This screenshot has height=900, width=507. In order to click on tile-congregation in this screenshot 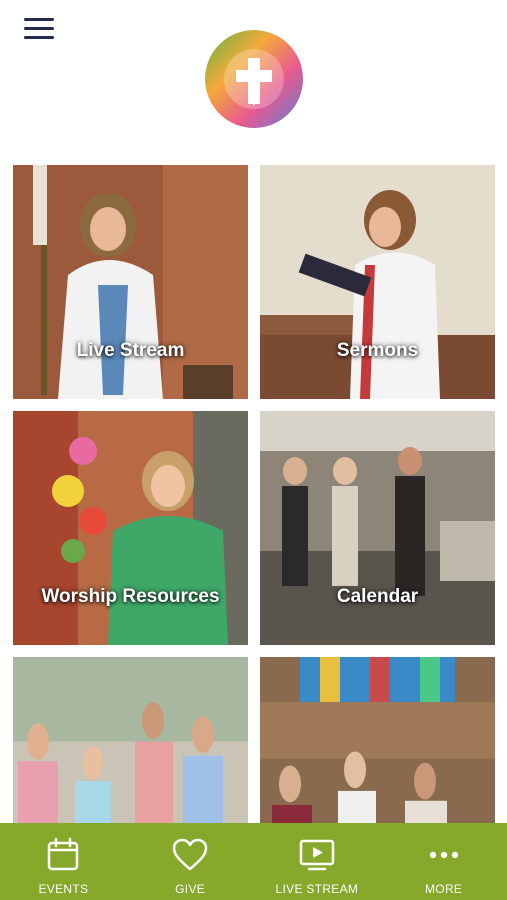, I will do `click(377, 740)`.